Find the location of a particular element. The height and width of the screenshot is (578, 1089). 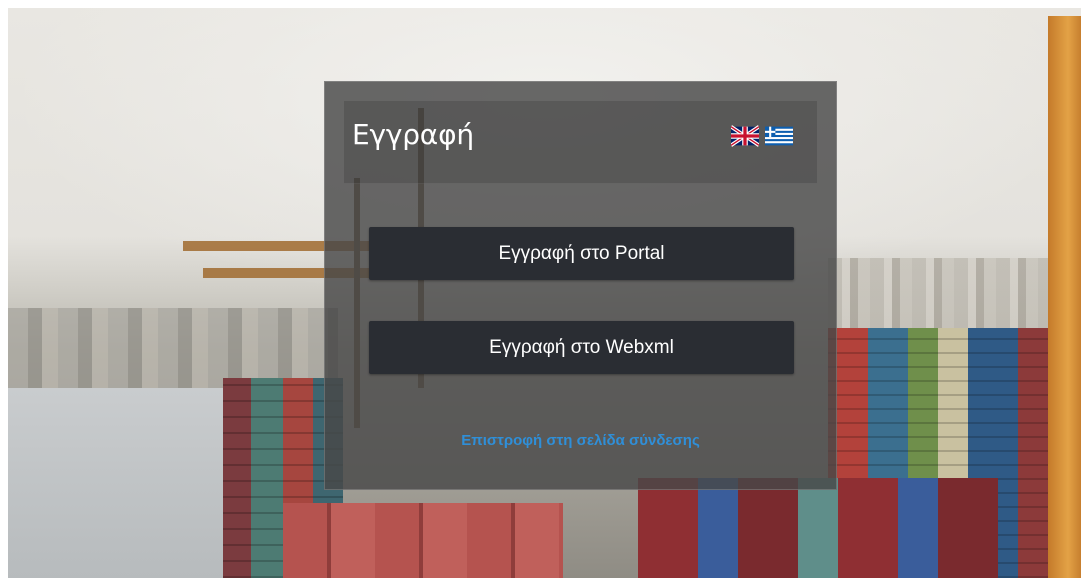

language-switcher is located at coordinates (762, 136).